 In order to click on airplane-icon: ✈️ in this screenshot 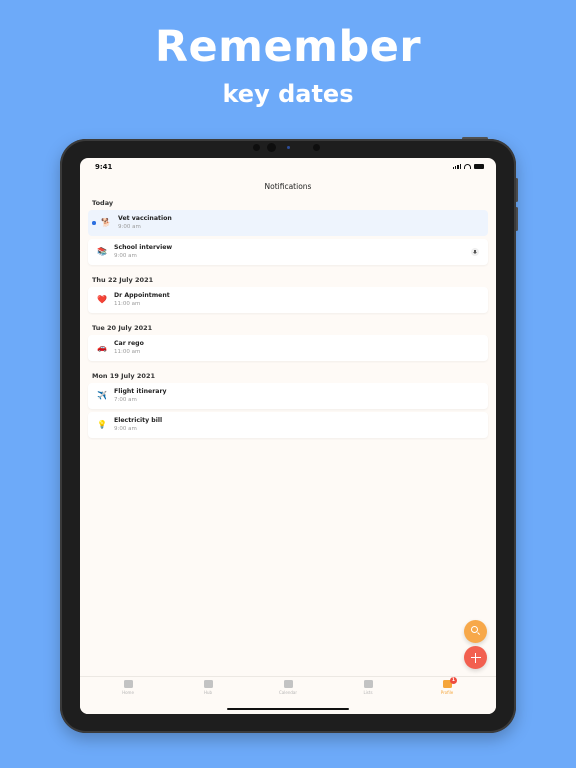, I will do `click(102, 395)`.